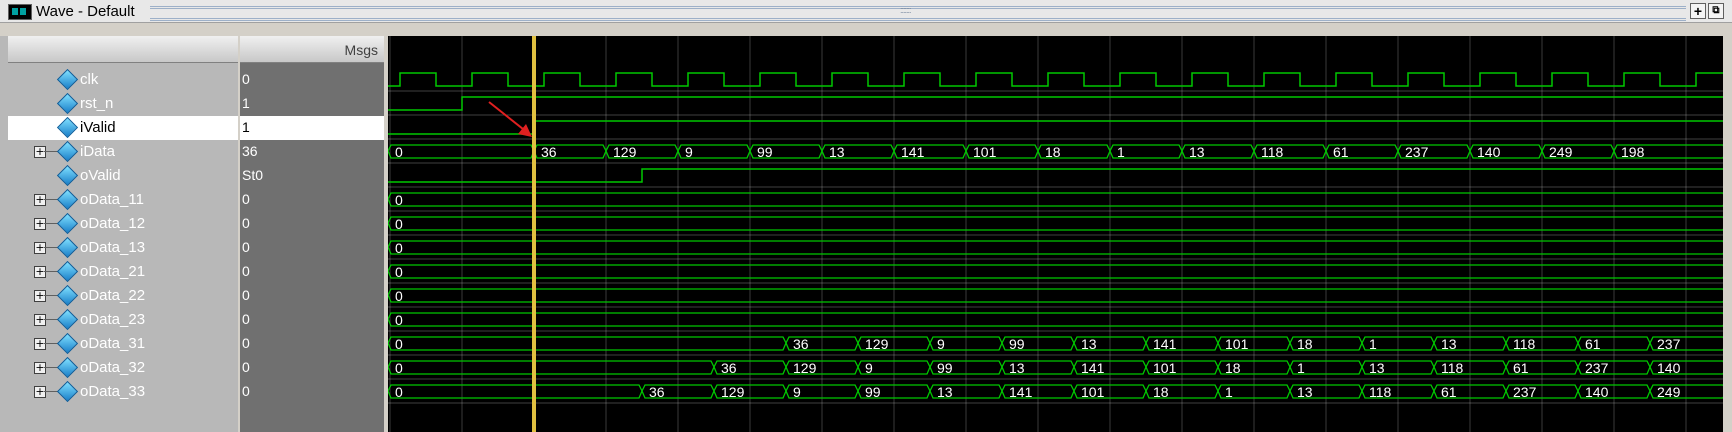 This screenshot has width=1732, height=432. What do you see at coordinates (113, 343) in the screenshot?
I see `signal-name: oData_31` at bounding box center [113, 343].